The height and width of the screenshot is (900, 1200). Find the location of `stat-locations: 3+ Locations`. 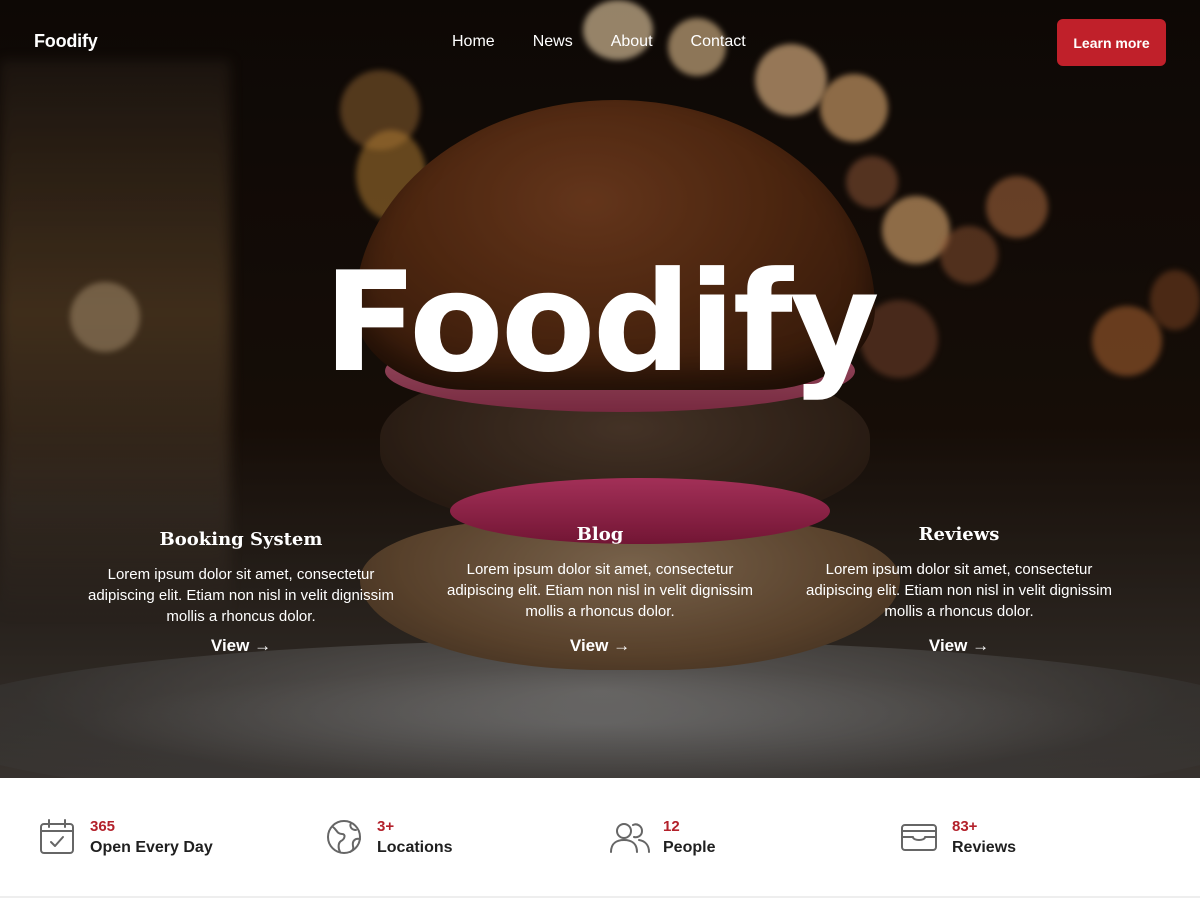

stat-locations: 3+ Locations is located at coordinates (389, 839).